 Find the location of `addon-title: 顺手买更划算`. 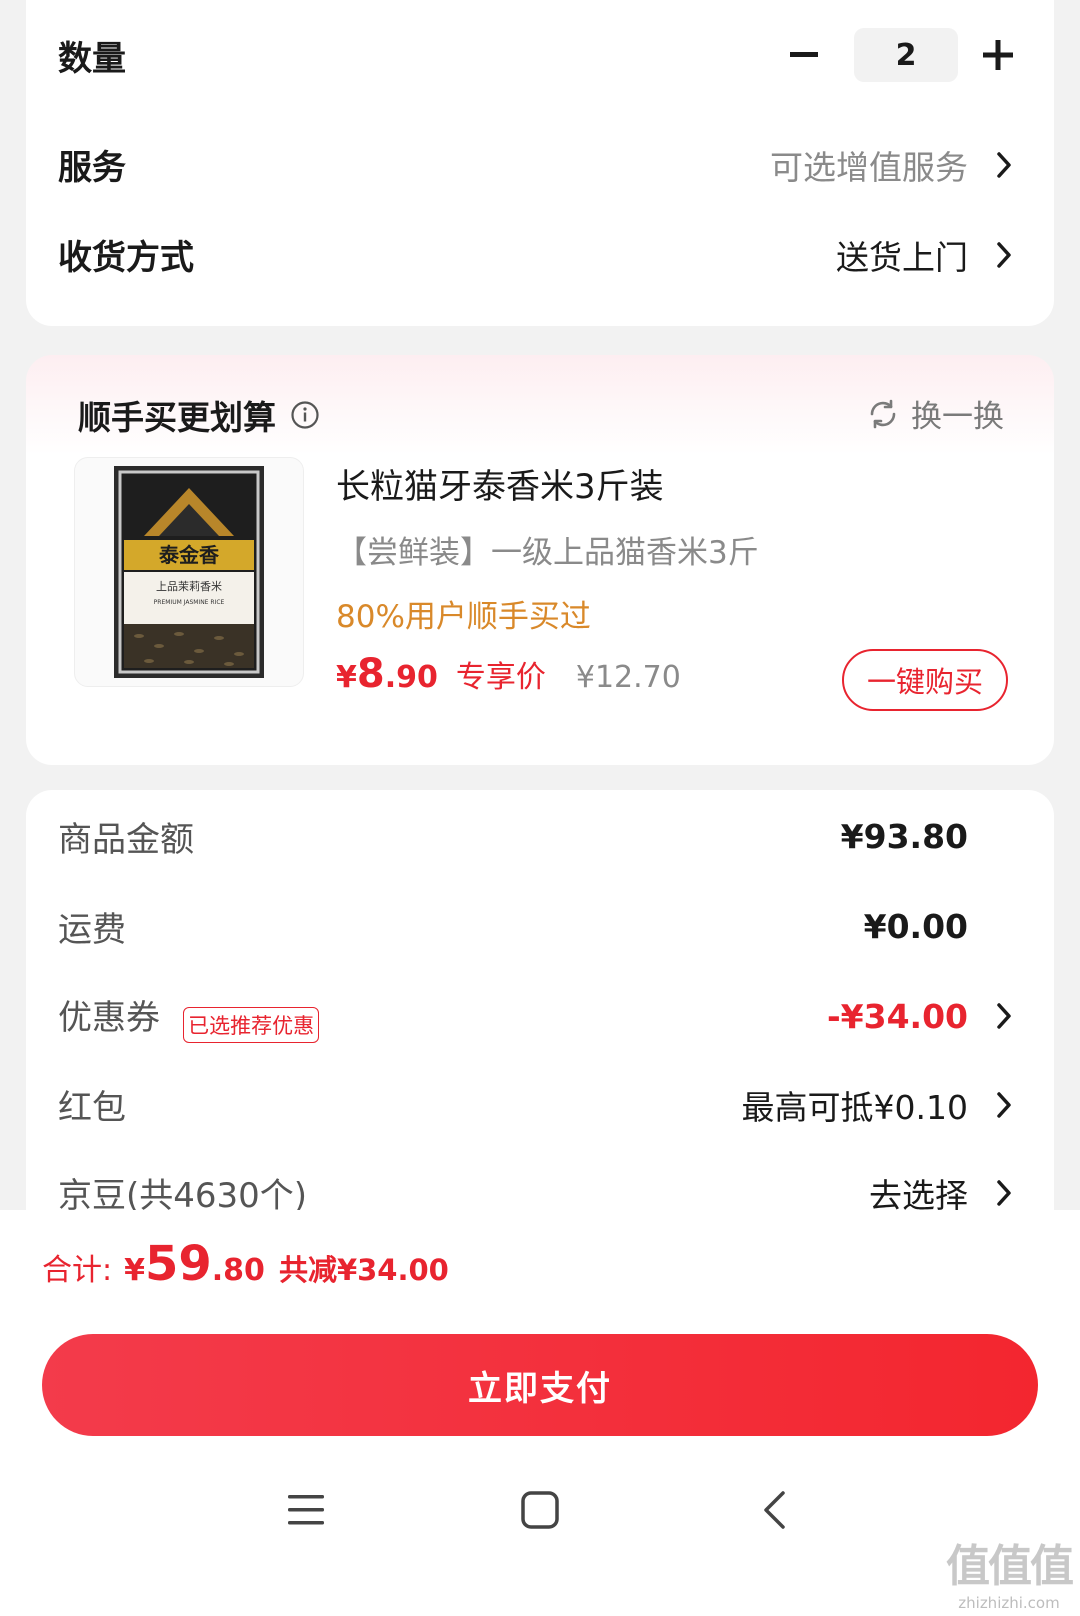

addon-title: 顺手买更划算 is located at coordinates (199, 415).